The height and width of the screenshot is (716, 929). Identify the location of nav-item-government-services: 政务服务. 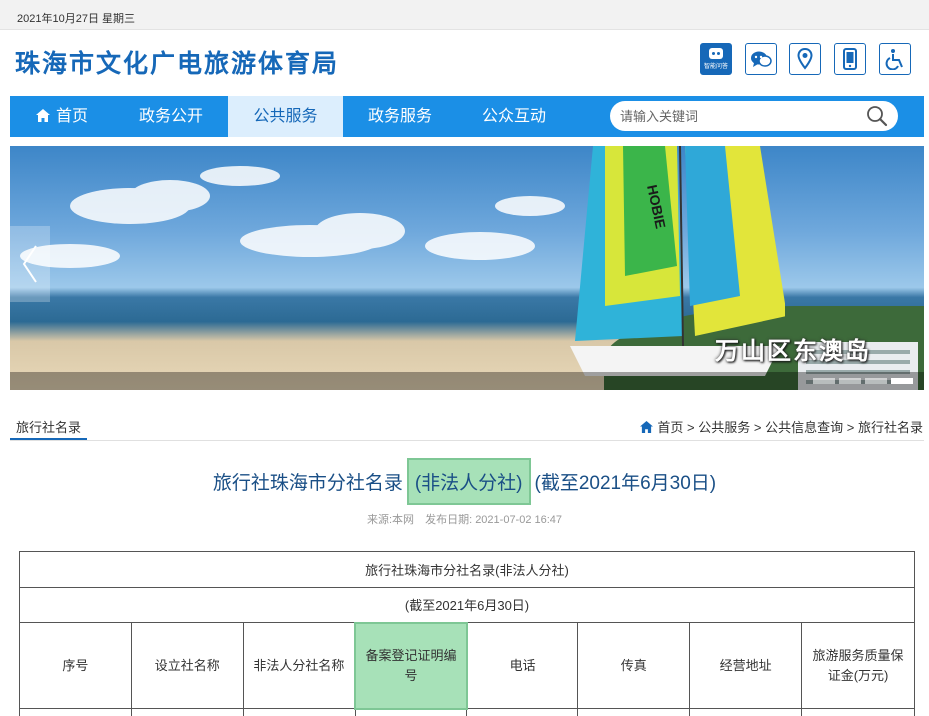
(400, 116).